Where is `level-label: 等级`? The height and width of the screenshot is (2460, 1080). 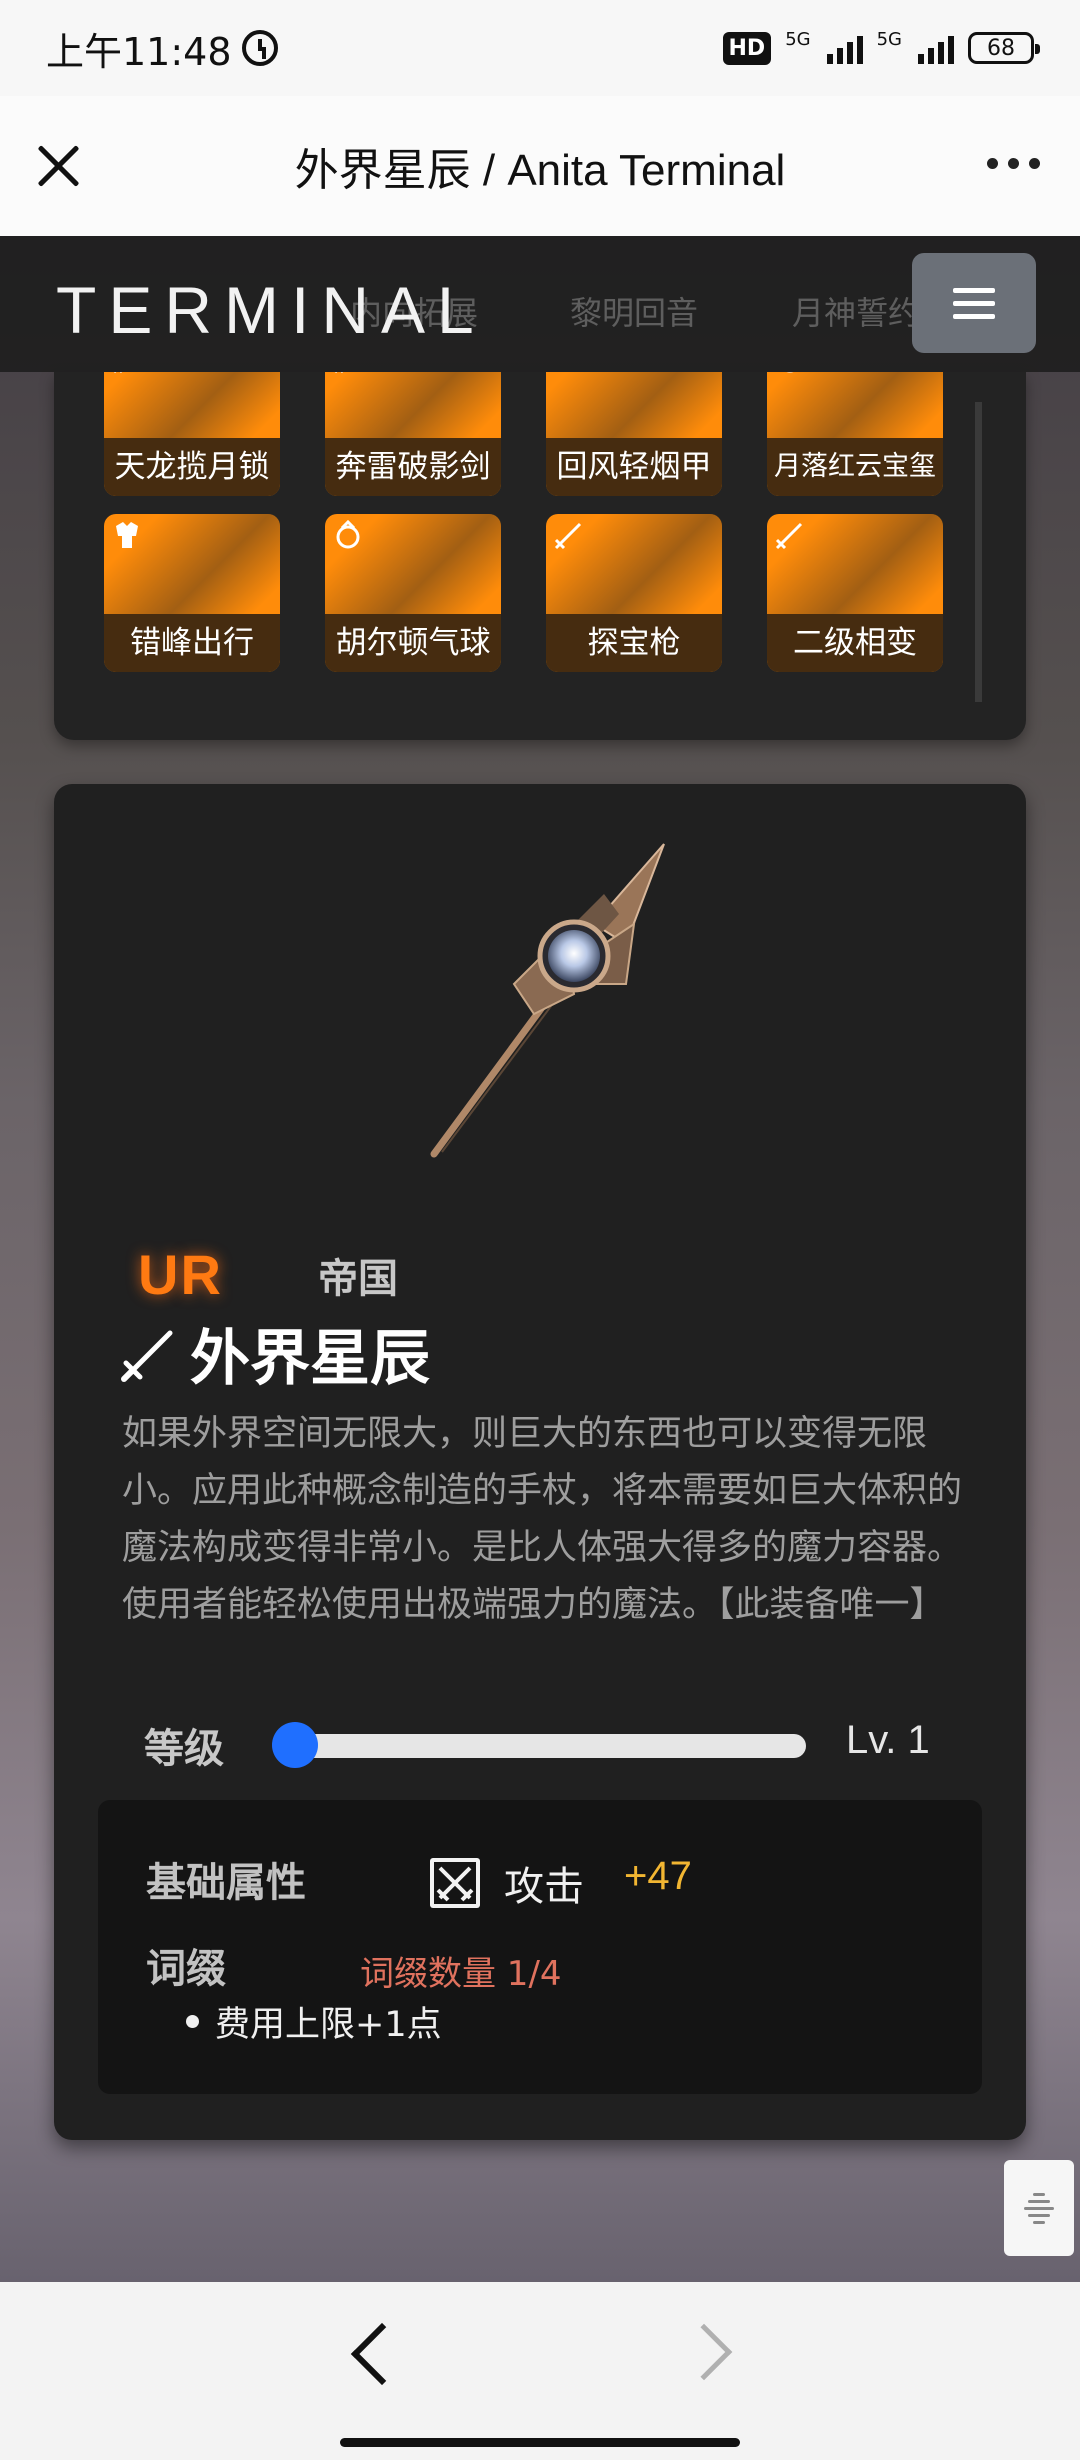 level-label: 等级 is located at coordinates (184, 1749).